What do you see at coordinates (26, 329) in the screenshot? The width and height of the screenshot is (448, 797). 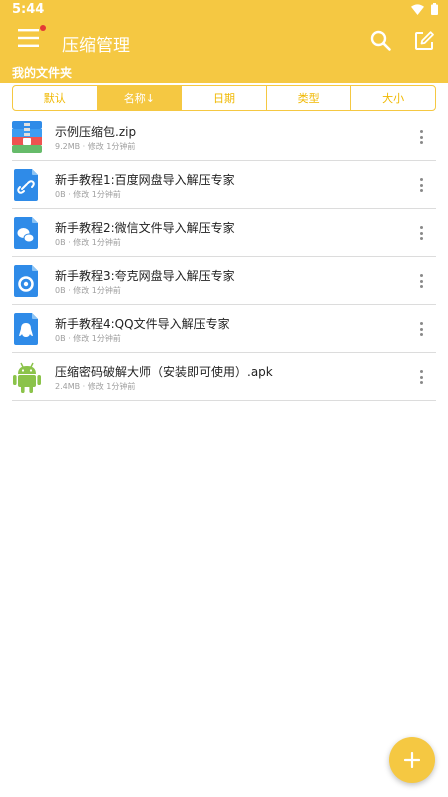 I see `qq-document-icon` at bounding box center [26, 329].